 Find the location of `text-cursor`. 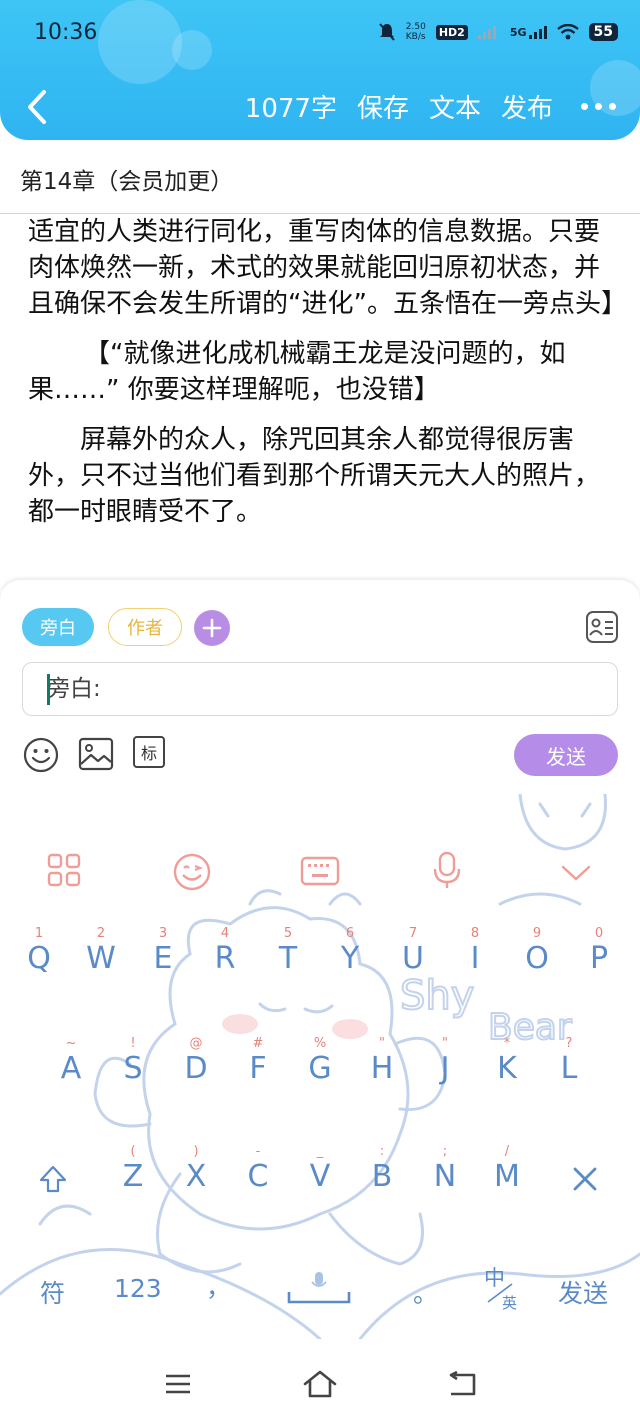

text-cursor is located at coordinates (48, 689).